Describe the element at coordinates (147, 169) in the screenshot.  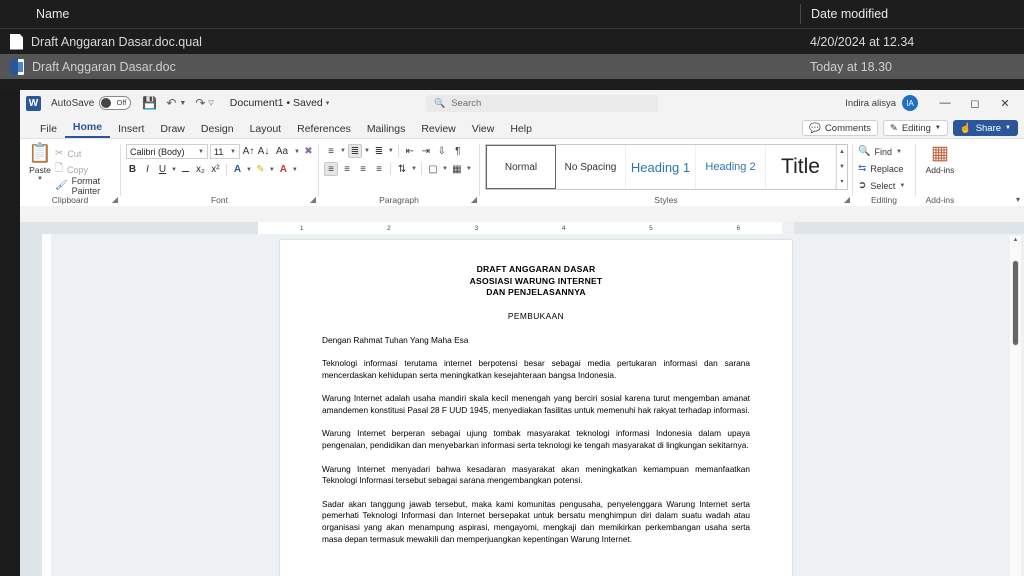
I see `italic-button: I` at that location.